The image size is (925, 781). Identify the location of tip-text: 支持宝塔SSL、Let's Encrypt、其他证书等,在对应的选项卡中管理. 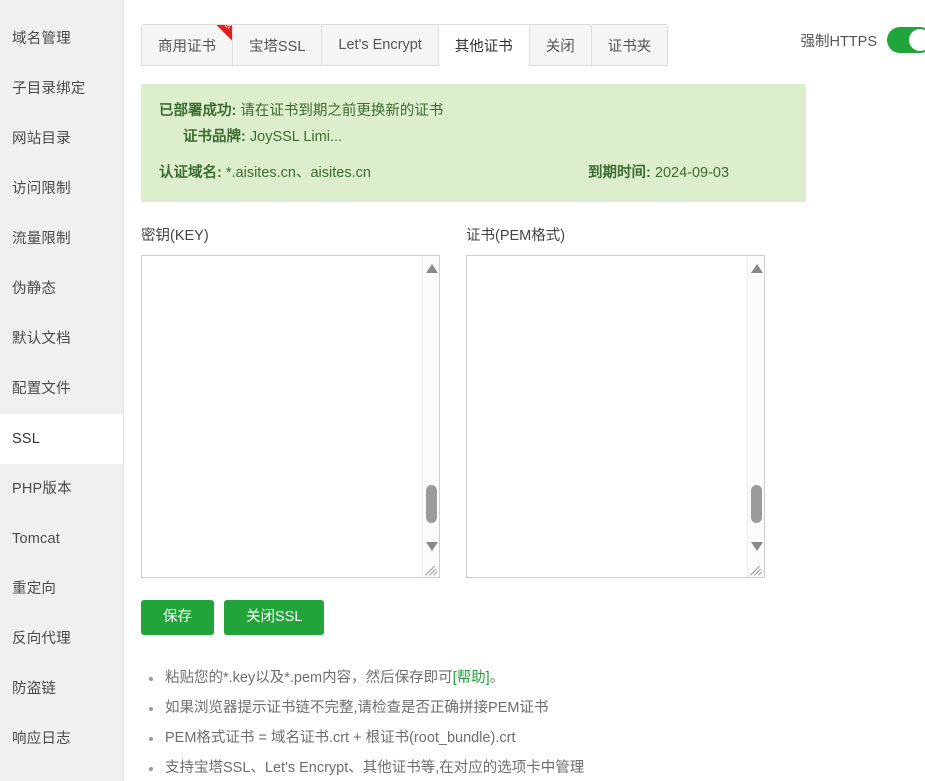
(375, 768).